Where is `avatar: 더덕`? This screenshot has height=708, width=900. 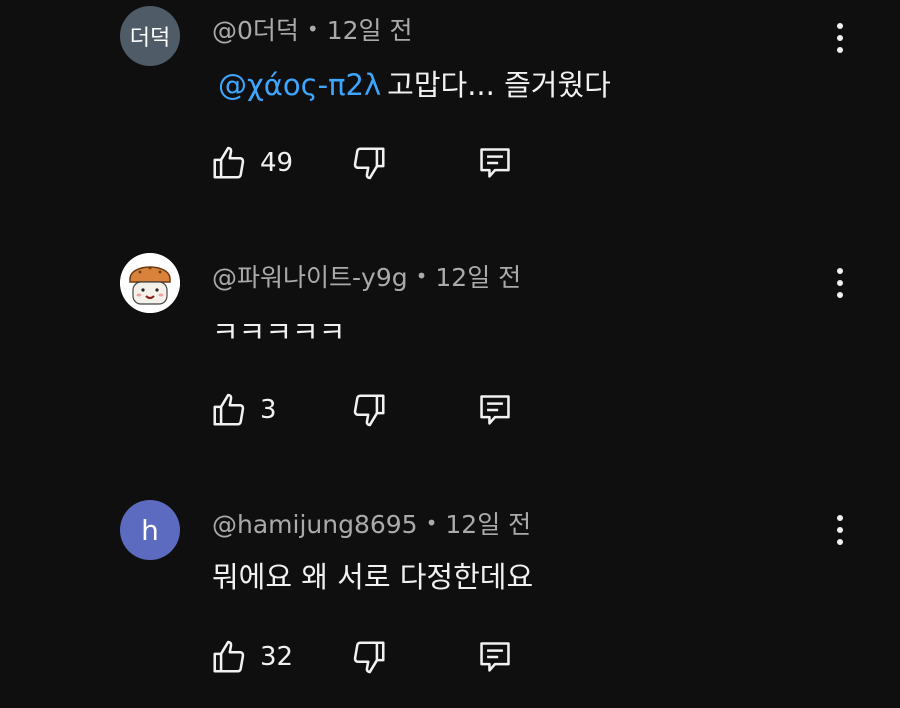 avatar: 더덕 is located at coordinates (150, 36).